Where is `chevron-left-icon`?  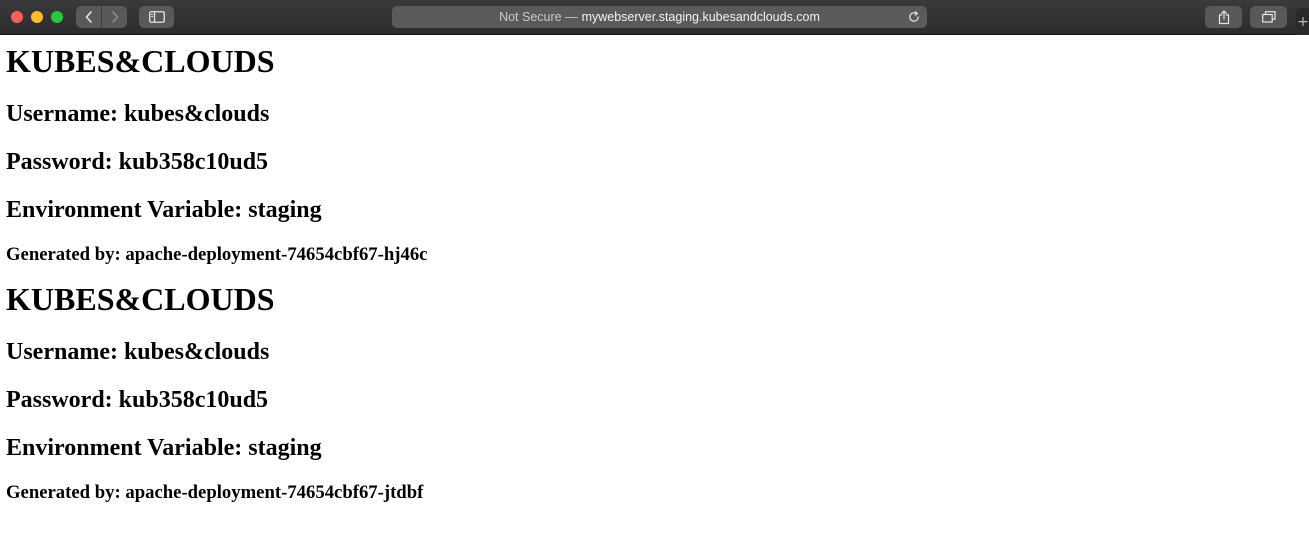
chevron-left-icon is located at coordinates (88, 17).